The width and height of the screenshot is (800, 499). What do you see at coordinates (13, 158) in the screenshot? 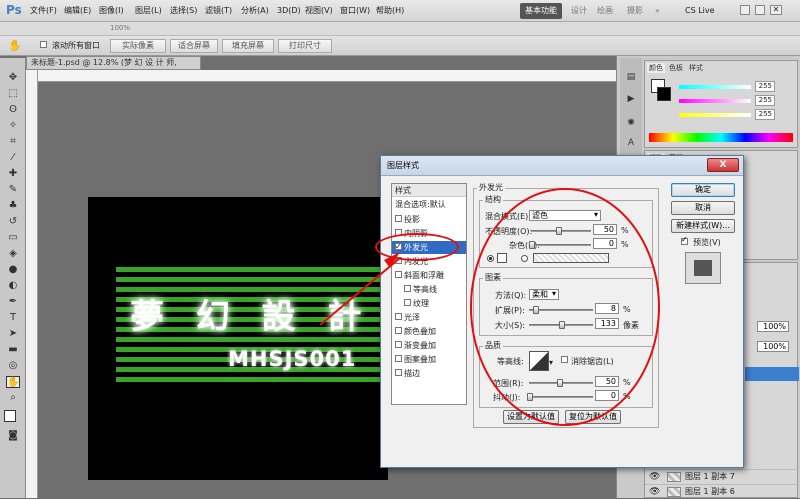
I see `eyedropper-tool-icon: ⁄` at bounding box center [13, 158].